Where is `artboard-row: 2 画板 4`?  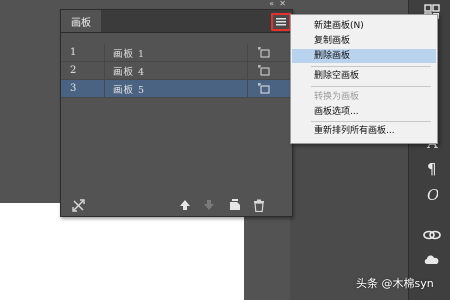
artboard-row: 2 画板 4 is located at coordinates (176, 71).